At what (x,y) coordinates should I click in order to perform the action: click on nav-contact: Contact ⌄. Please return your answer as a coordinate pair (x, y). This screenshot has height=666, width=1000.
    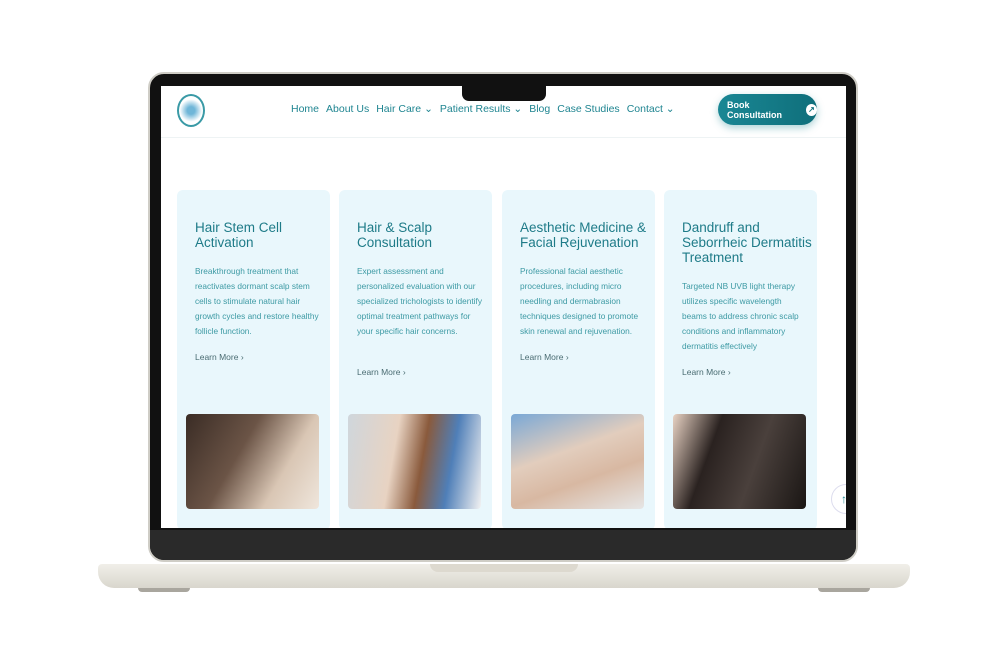
    Looking at the image, I should click on (651, 109).